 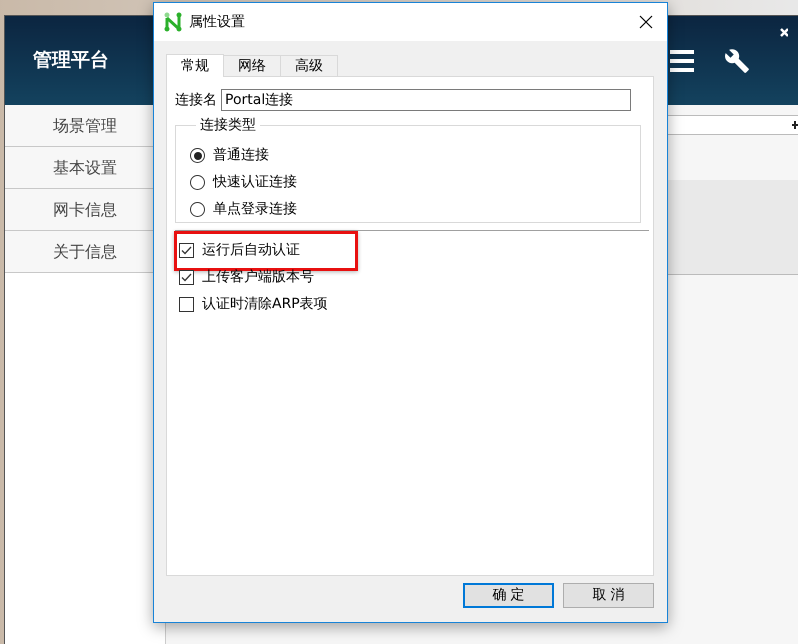 What do you see at coordinates (196, 100) in the screenshot?
I see `field-label: 连接名` at bounding box center [196, 100].